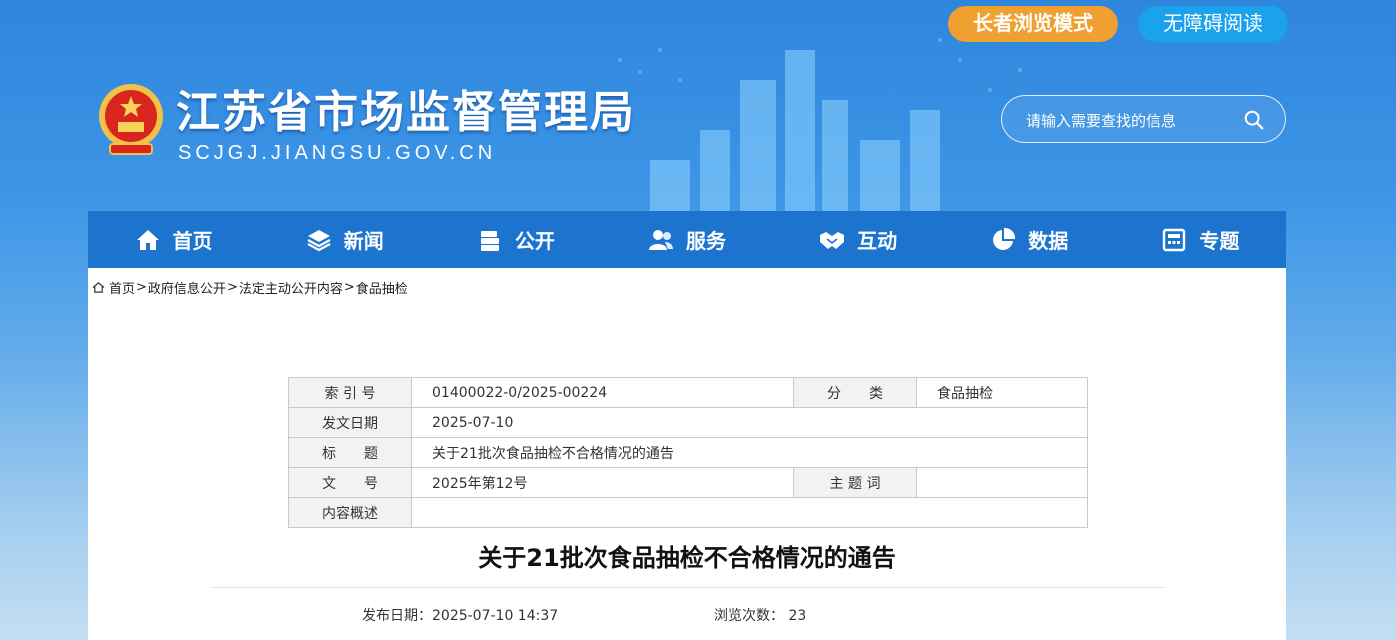 The height and width of the screenshot is (640, 1396). What do you see at coordinates (406, 112) in the screenshot?
I see `site-title: 江苏省市场监督管理局` at bounding box center [406, 112].